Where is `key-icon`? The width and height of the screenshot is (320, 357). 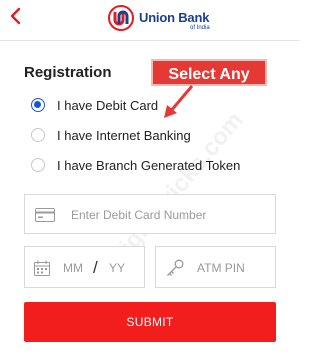 key-icon is located at coordinates (175, 267).